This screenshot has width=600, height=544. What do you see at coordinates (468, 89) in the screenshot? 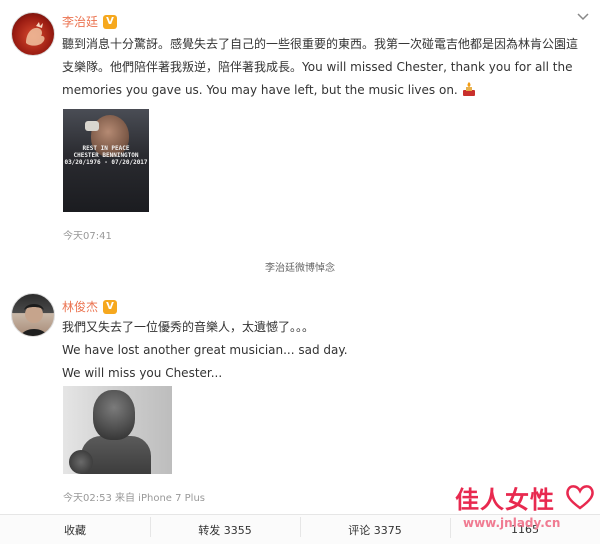
I see `candle-emoji-icon` at bounding box center [468, 89].